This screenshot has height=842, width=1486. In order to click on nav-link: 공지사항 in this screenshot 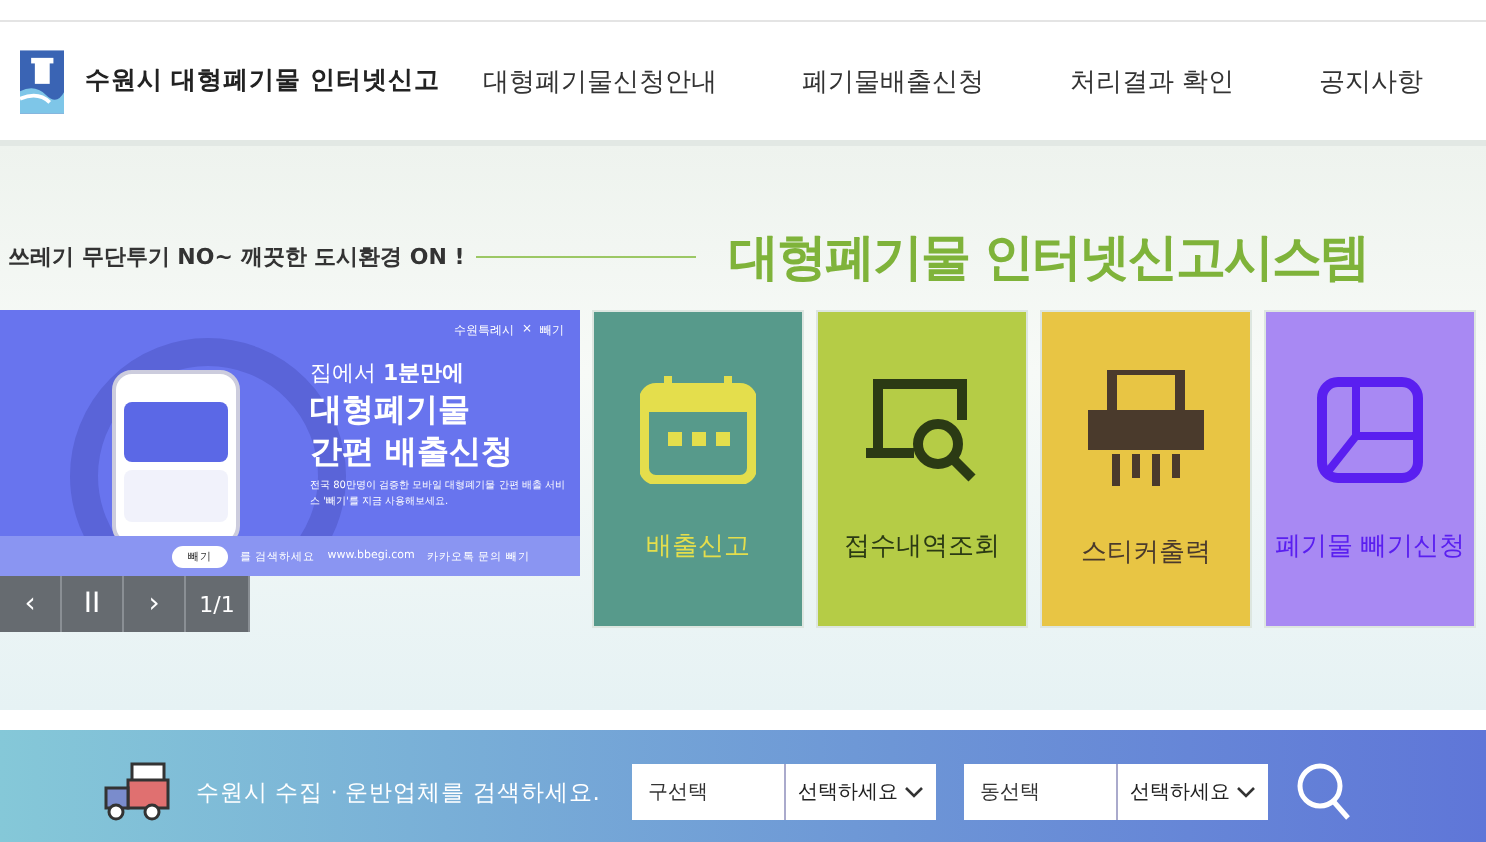, I will do `click(1371, 81)`.